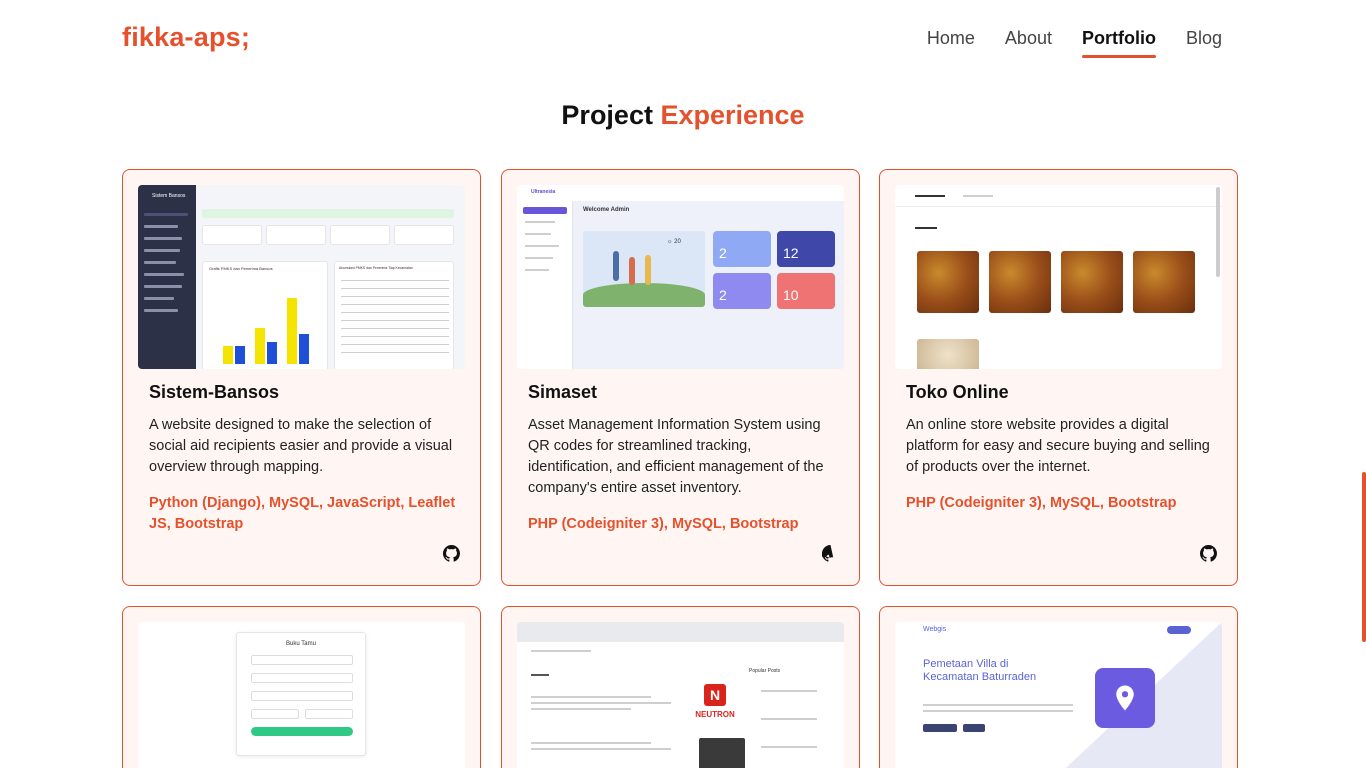 This screenshot has height=768, width=1366. I want to click on nav-home: Home, so click(951, 41).